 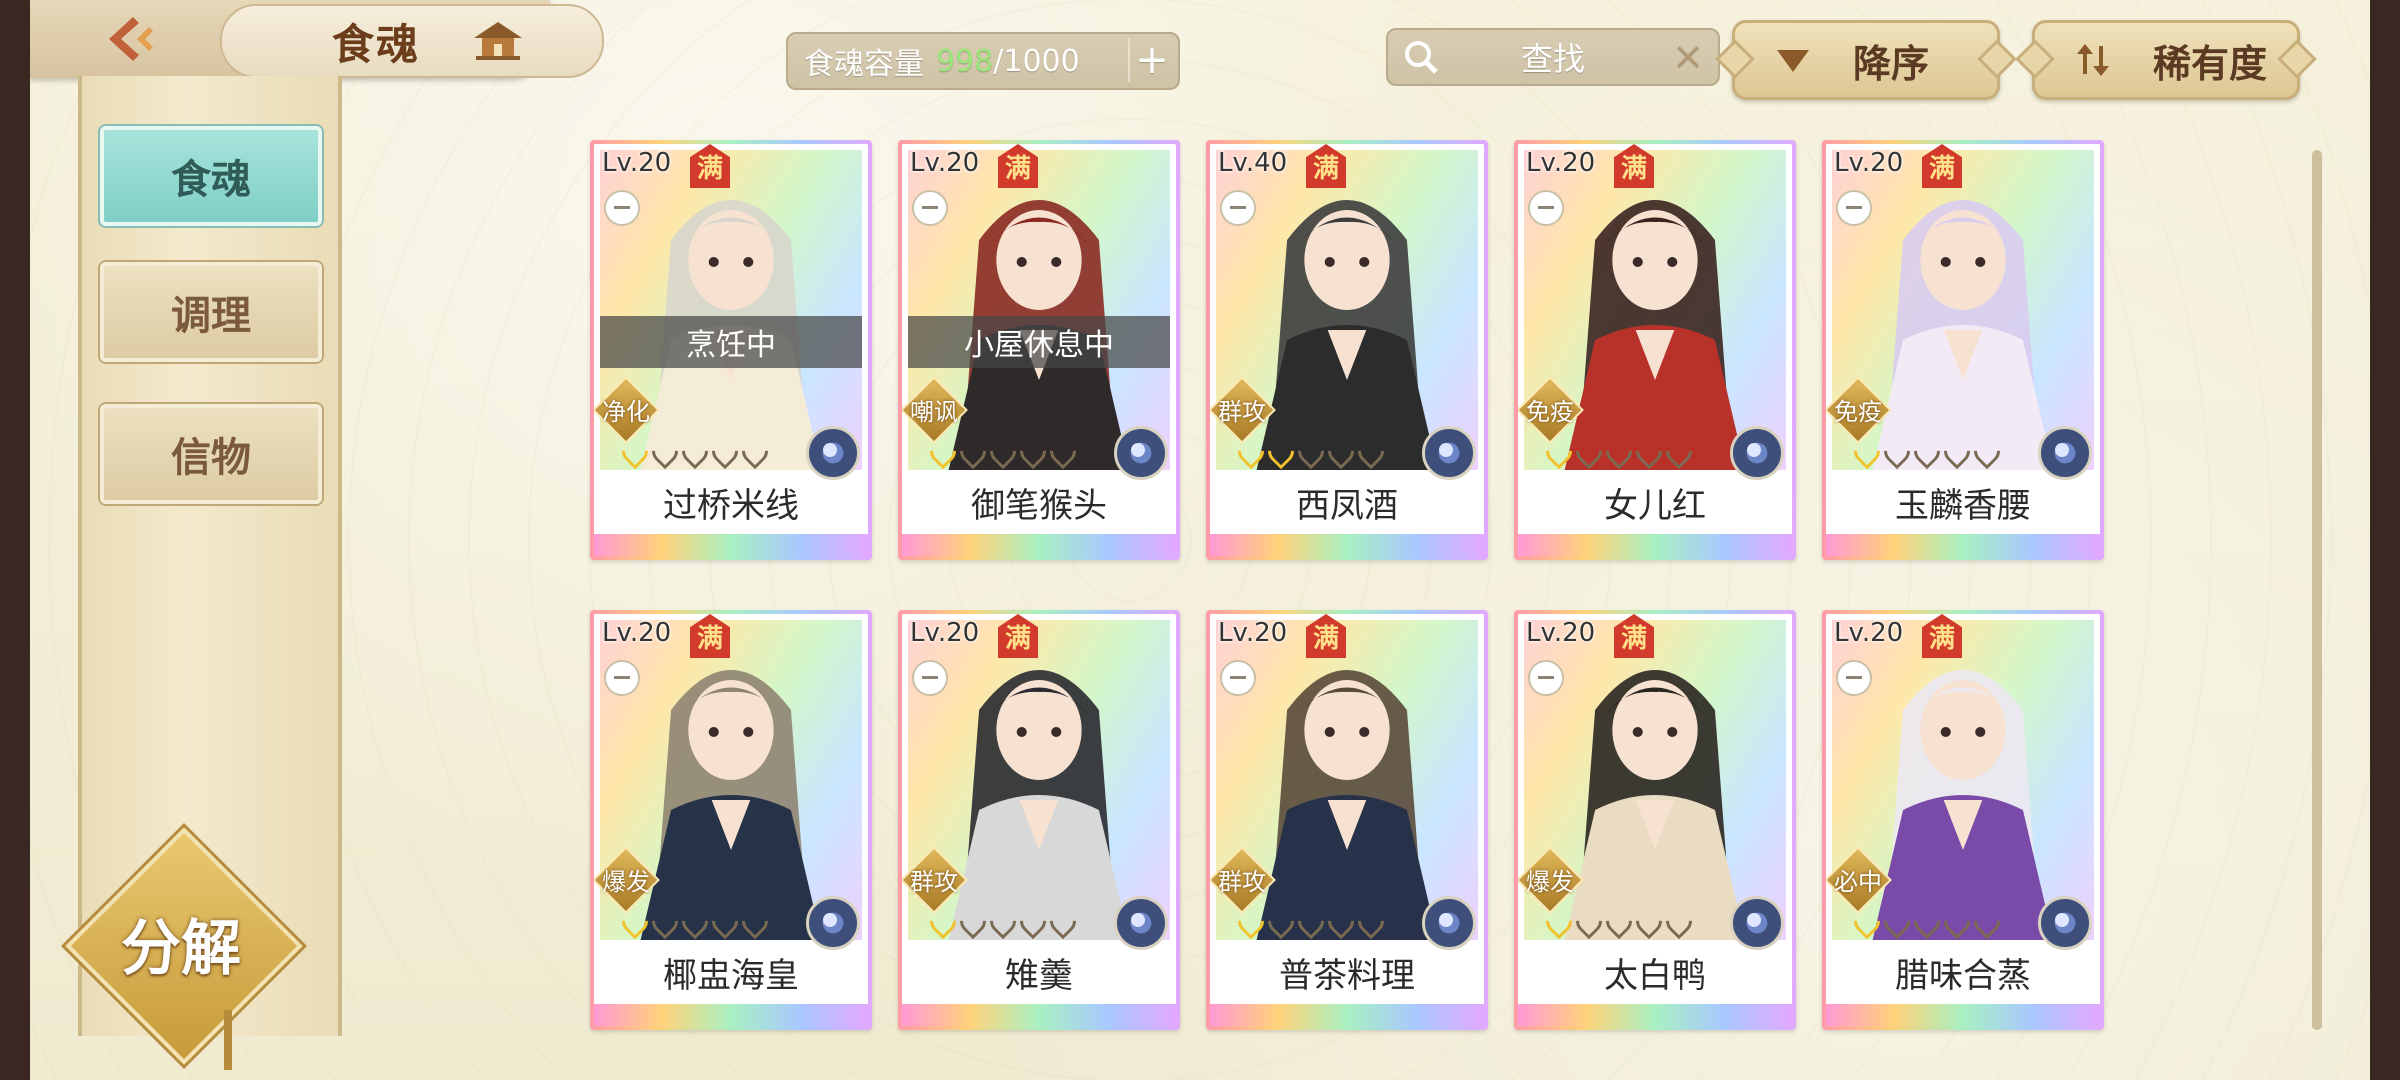 I want to click on card-body: Lv.20 满爆发 椰盅海皇, so click(x=731, y=820).